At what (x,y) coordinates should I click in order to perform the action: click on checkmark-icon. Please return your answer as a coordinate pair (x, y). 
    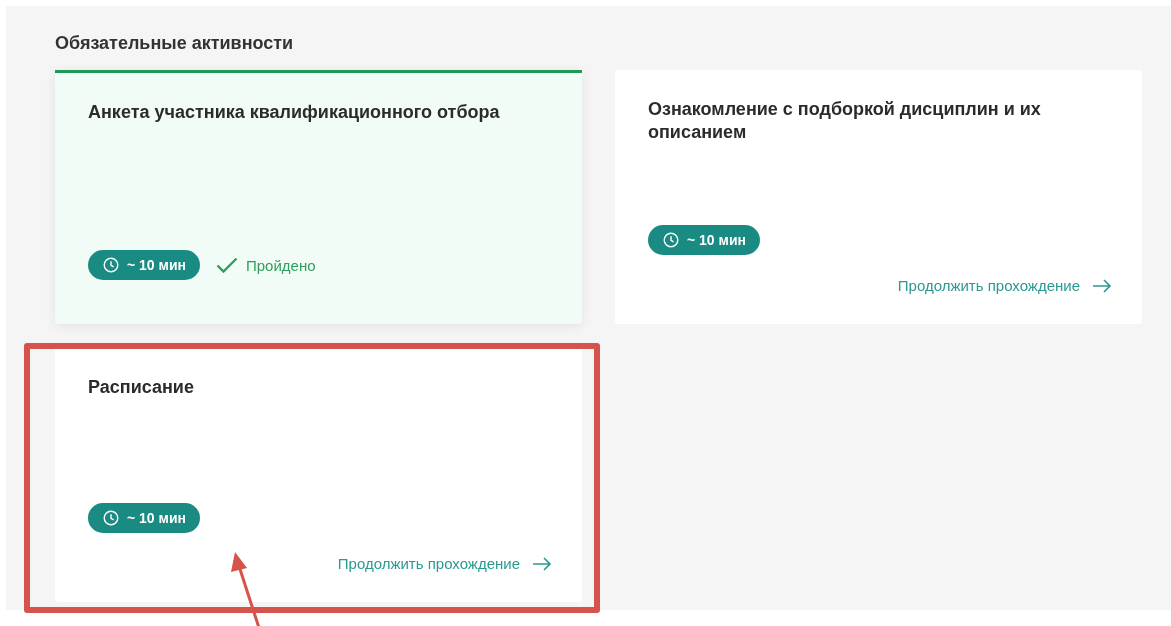
    Looking at the image, I should click on (226, 265).